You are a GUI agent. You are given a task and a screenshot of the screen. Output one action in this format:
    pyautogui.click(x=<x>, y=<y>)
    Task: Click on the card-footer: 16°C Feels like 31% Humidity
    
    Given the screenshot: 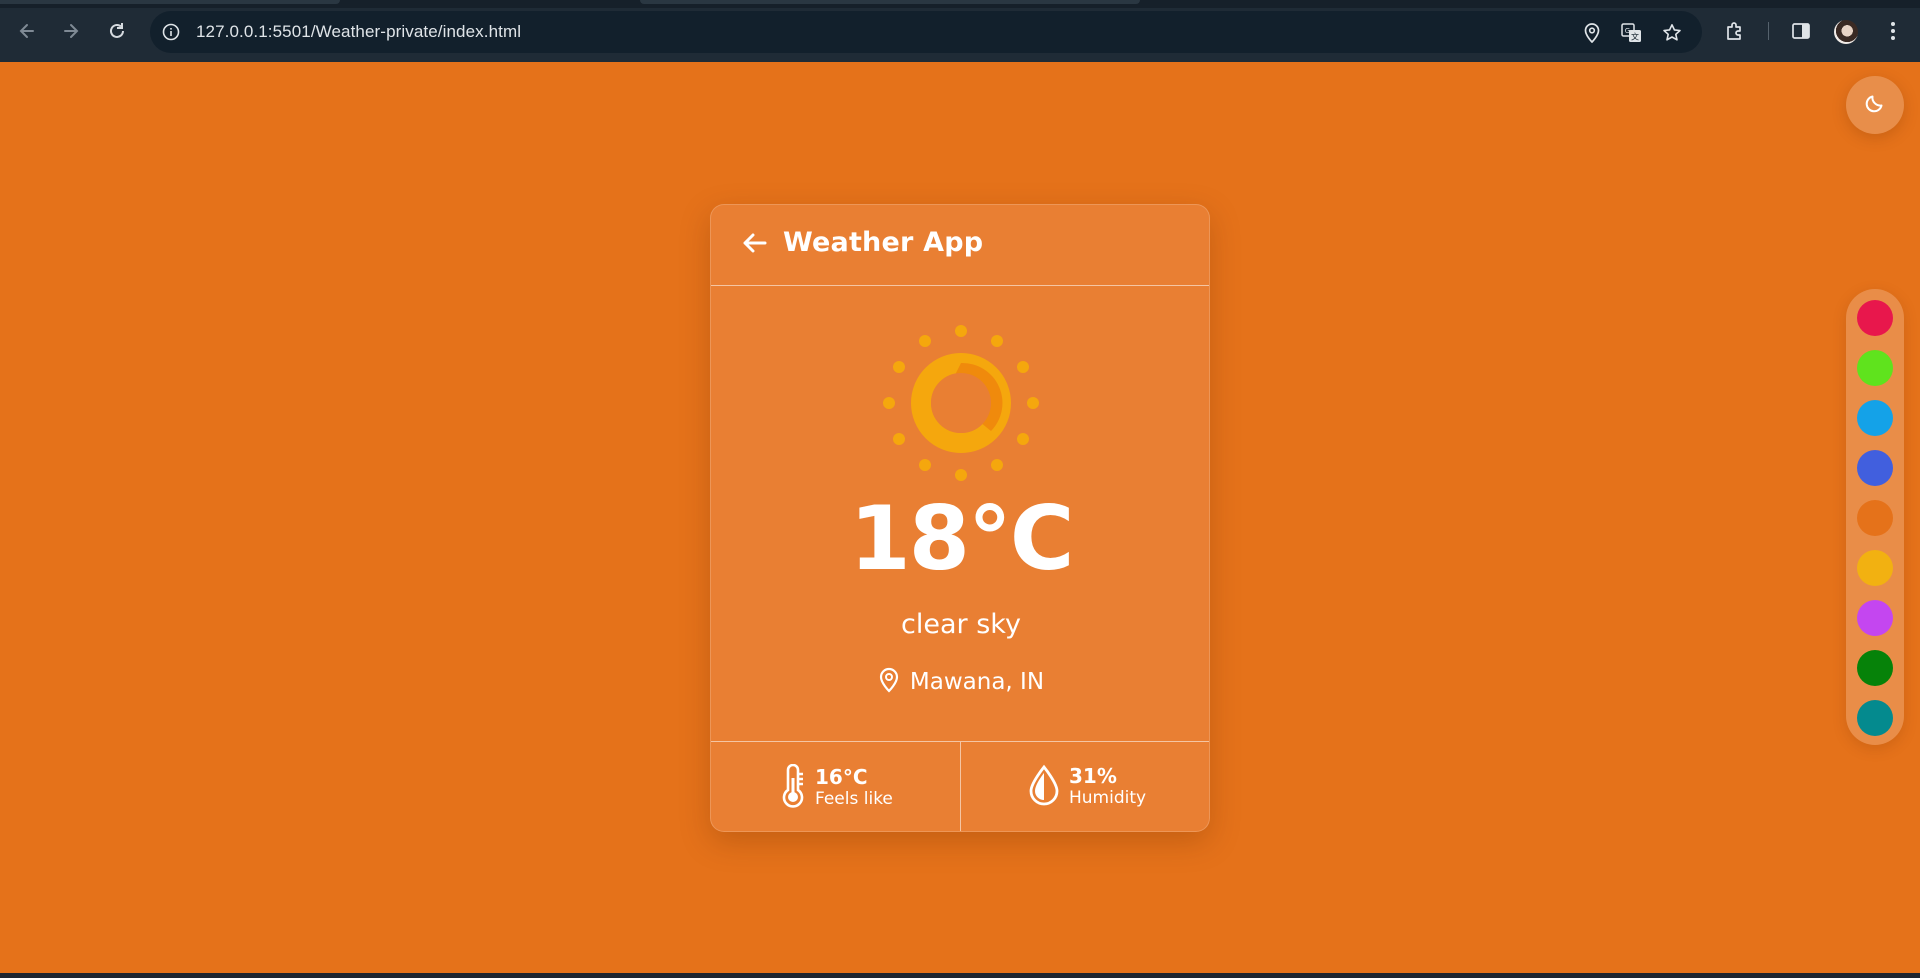 What is the action you would take?
    pyautogui.click(x=960, y=786)
    